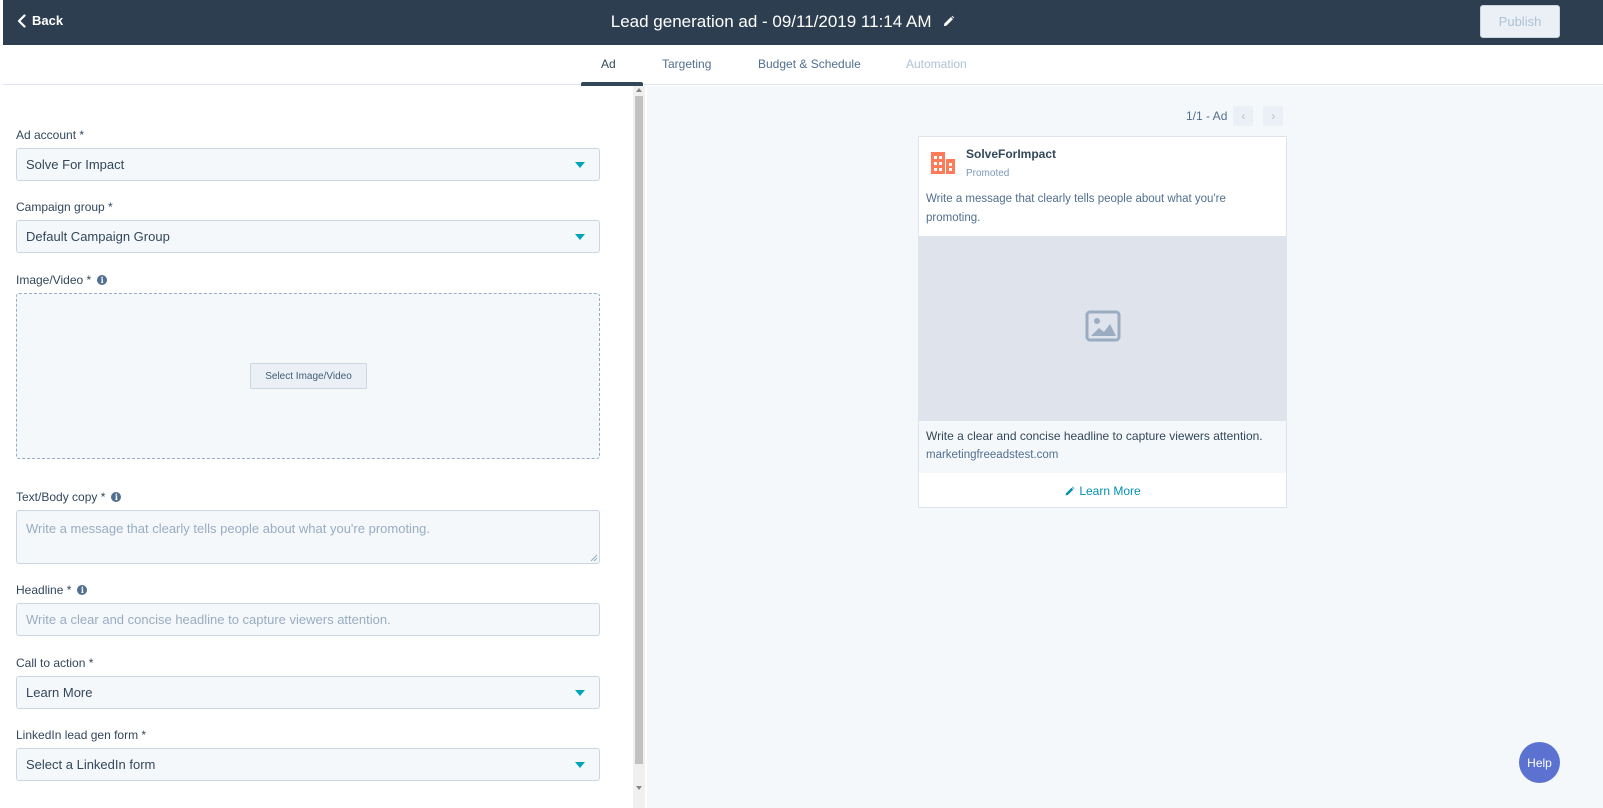 This screenshot has width=1603, height=808. I want to click on resize-handle-icon, so click(594, 558).